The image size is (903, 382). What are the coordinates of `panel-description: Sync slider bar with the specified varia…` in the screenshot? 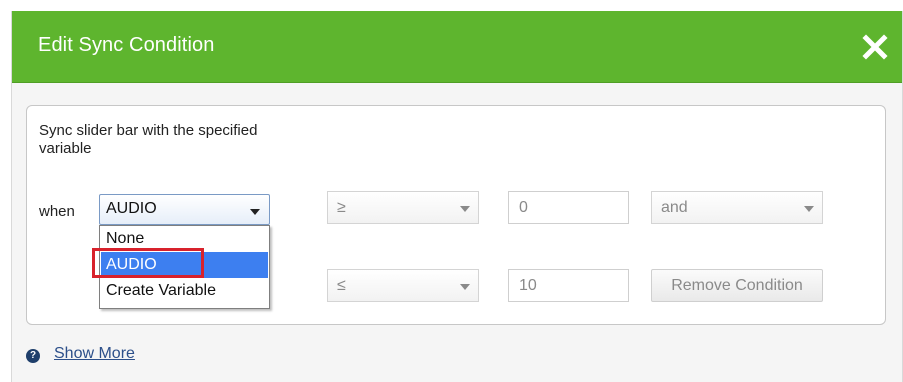 It's located at (148, 139).